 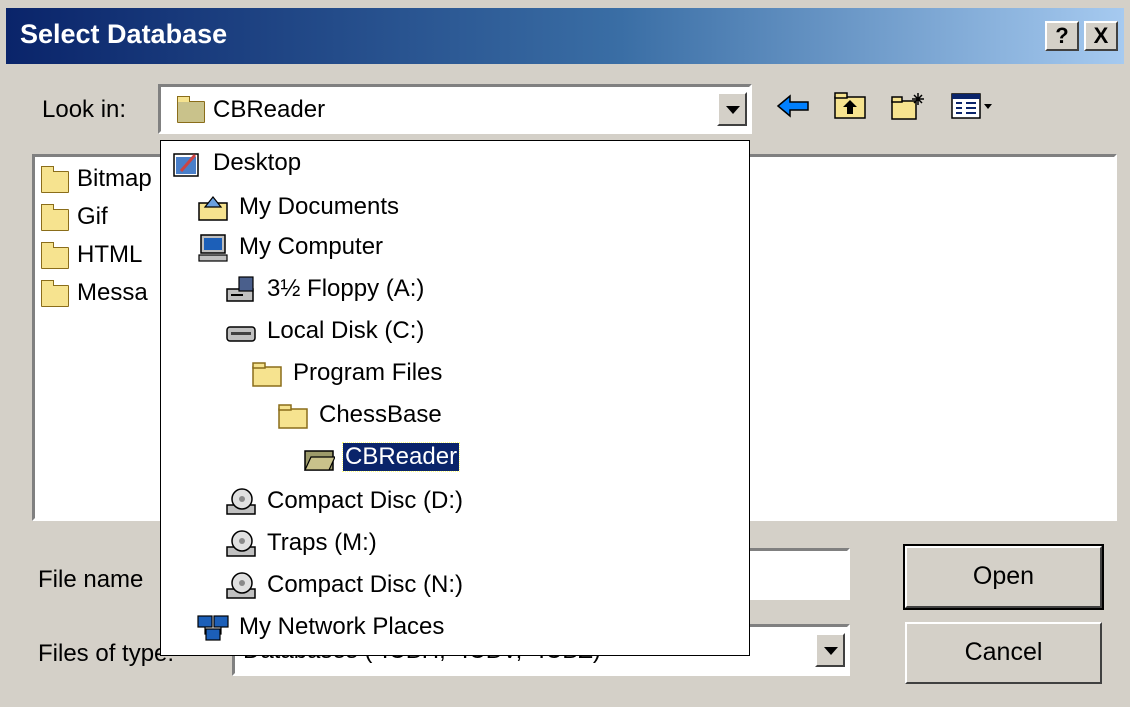 What do you see at coordinates (565, 36) in the screenshot?
I see `title-bar: Select Database ? X` at bounding box center [565, 36].